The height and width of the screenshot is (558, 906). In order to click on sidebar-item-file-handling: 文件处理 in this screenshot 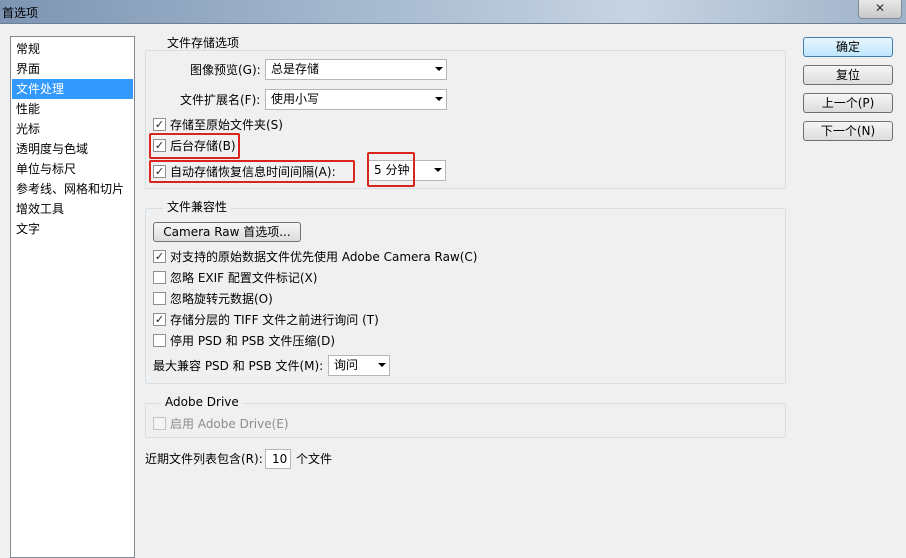, I will do `click(72, 89)`.